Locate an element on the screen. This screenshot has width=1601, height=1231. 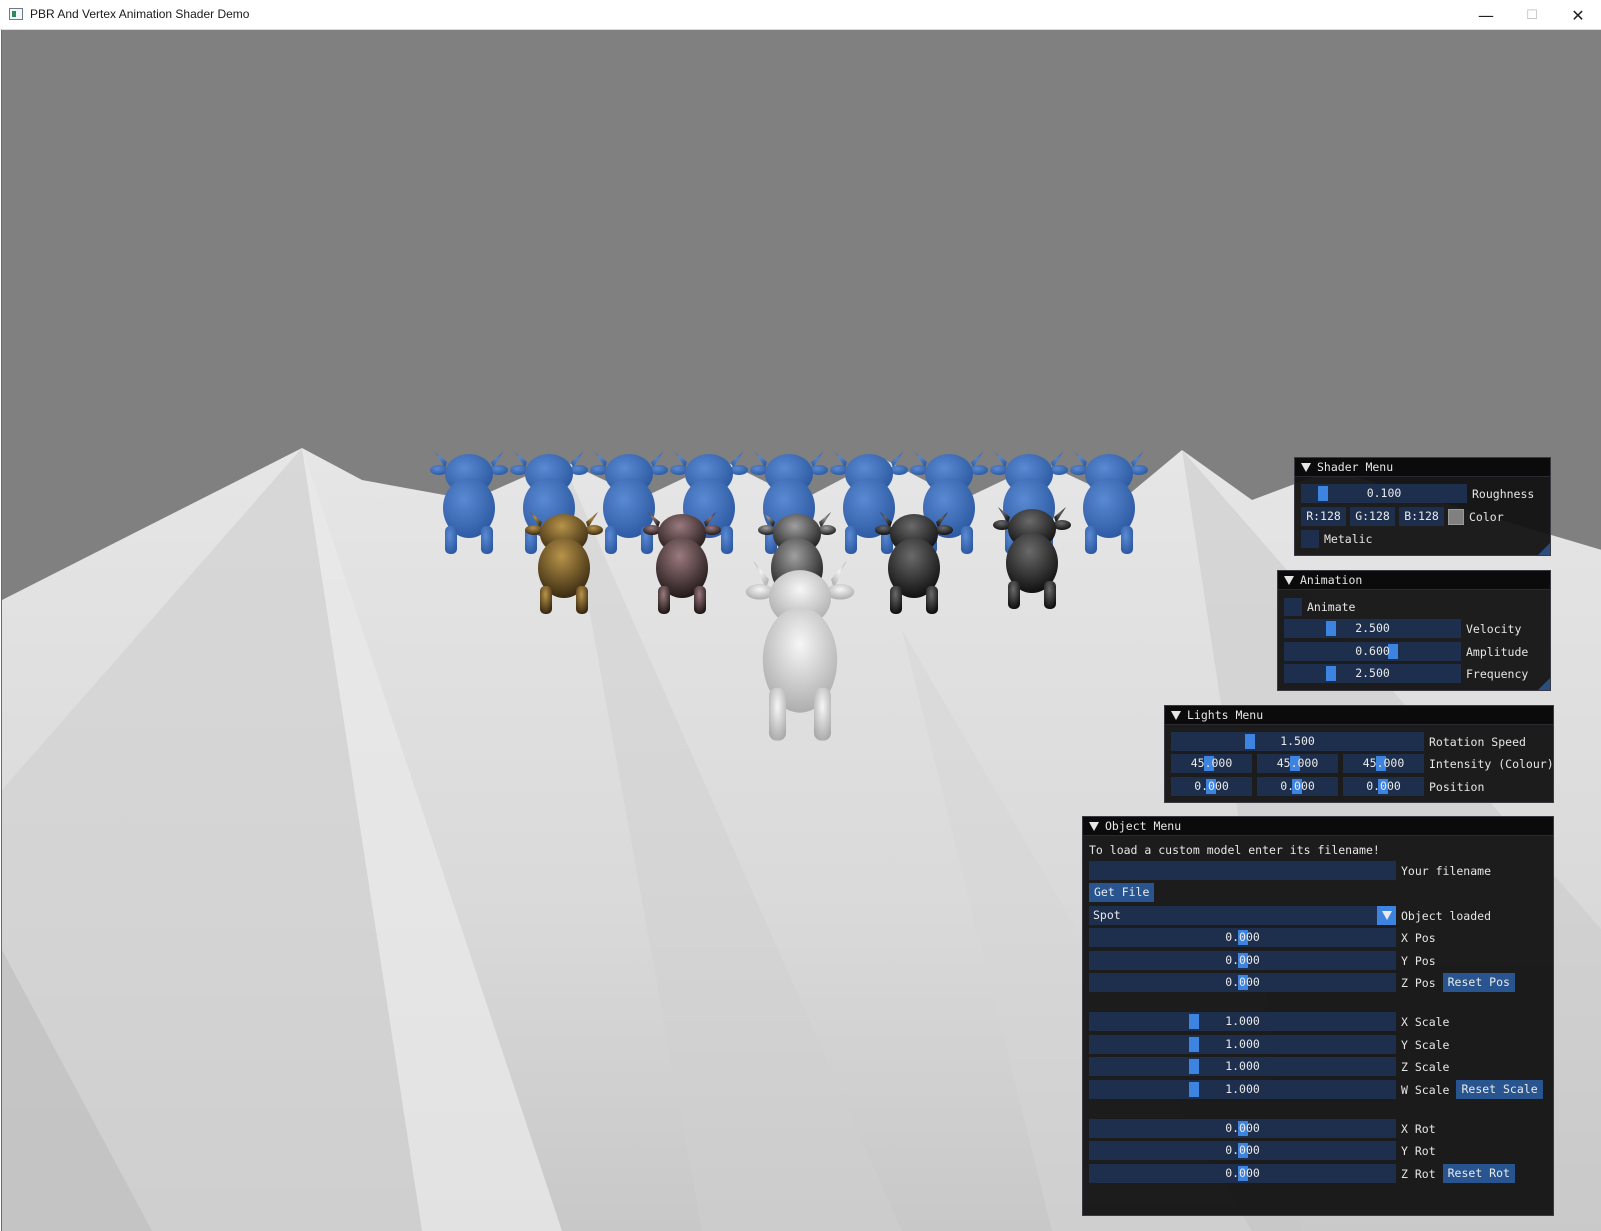
filename-label: Your filename is located at coordinates (1446, 870).